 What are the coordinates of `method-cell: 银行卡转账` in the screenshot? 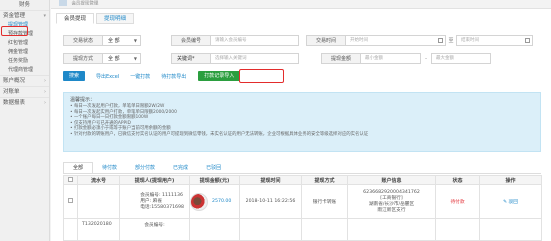 It's located at (324, 201).